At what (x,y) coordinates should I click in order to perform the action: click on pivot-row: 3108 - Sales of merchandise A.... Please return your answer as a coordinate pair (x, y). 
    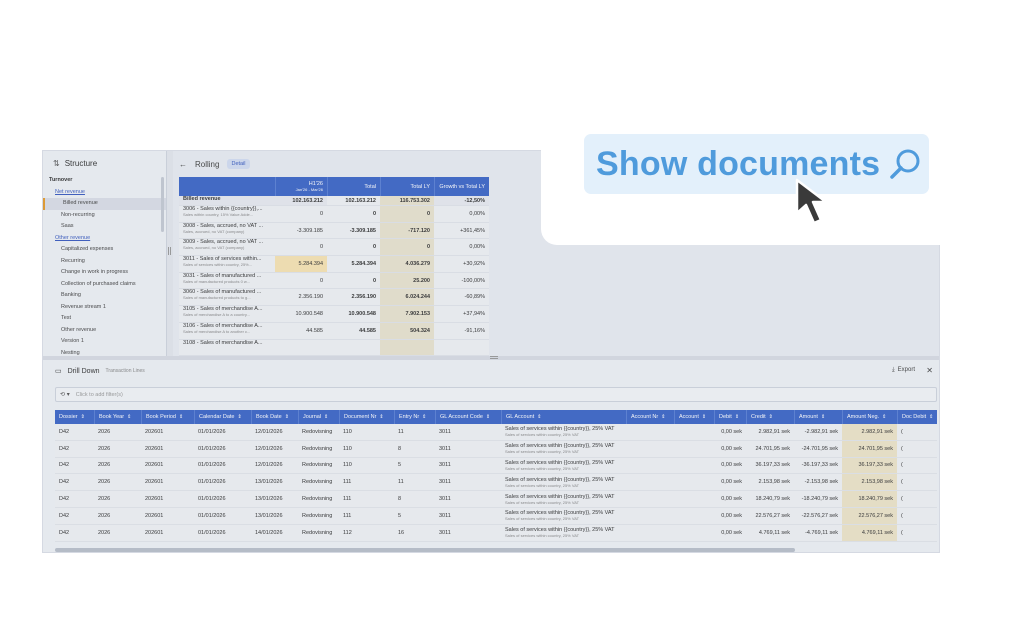
    Looking at the image, I should click on (334, 348).